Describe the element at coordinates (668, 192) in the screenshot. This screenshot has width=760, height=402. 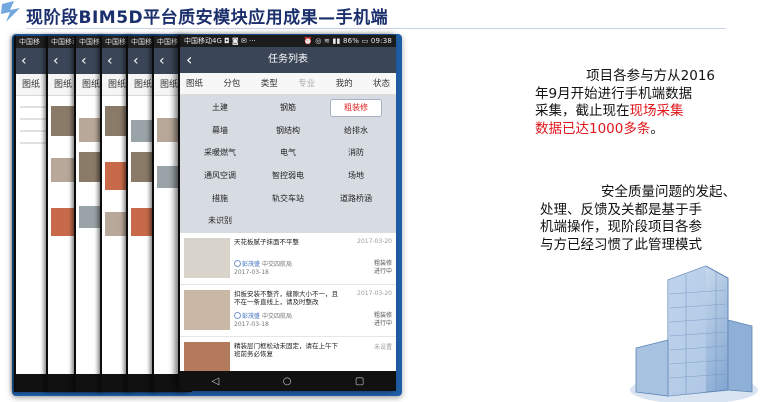
I see `para2-line1: 安全质量问题的发起、` at that location.